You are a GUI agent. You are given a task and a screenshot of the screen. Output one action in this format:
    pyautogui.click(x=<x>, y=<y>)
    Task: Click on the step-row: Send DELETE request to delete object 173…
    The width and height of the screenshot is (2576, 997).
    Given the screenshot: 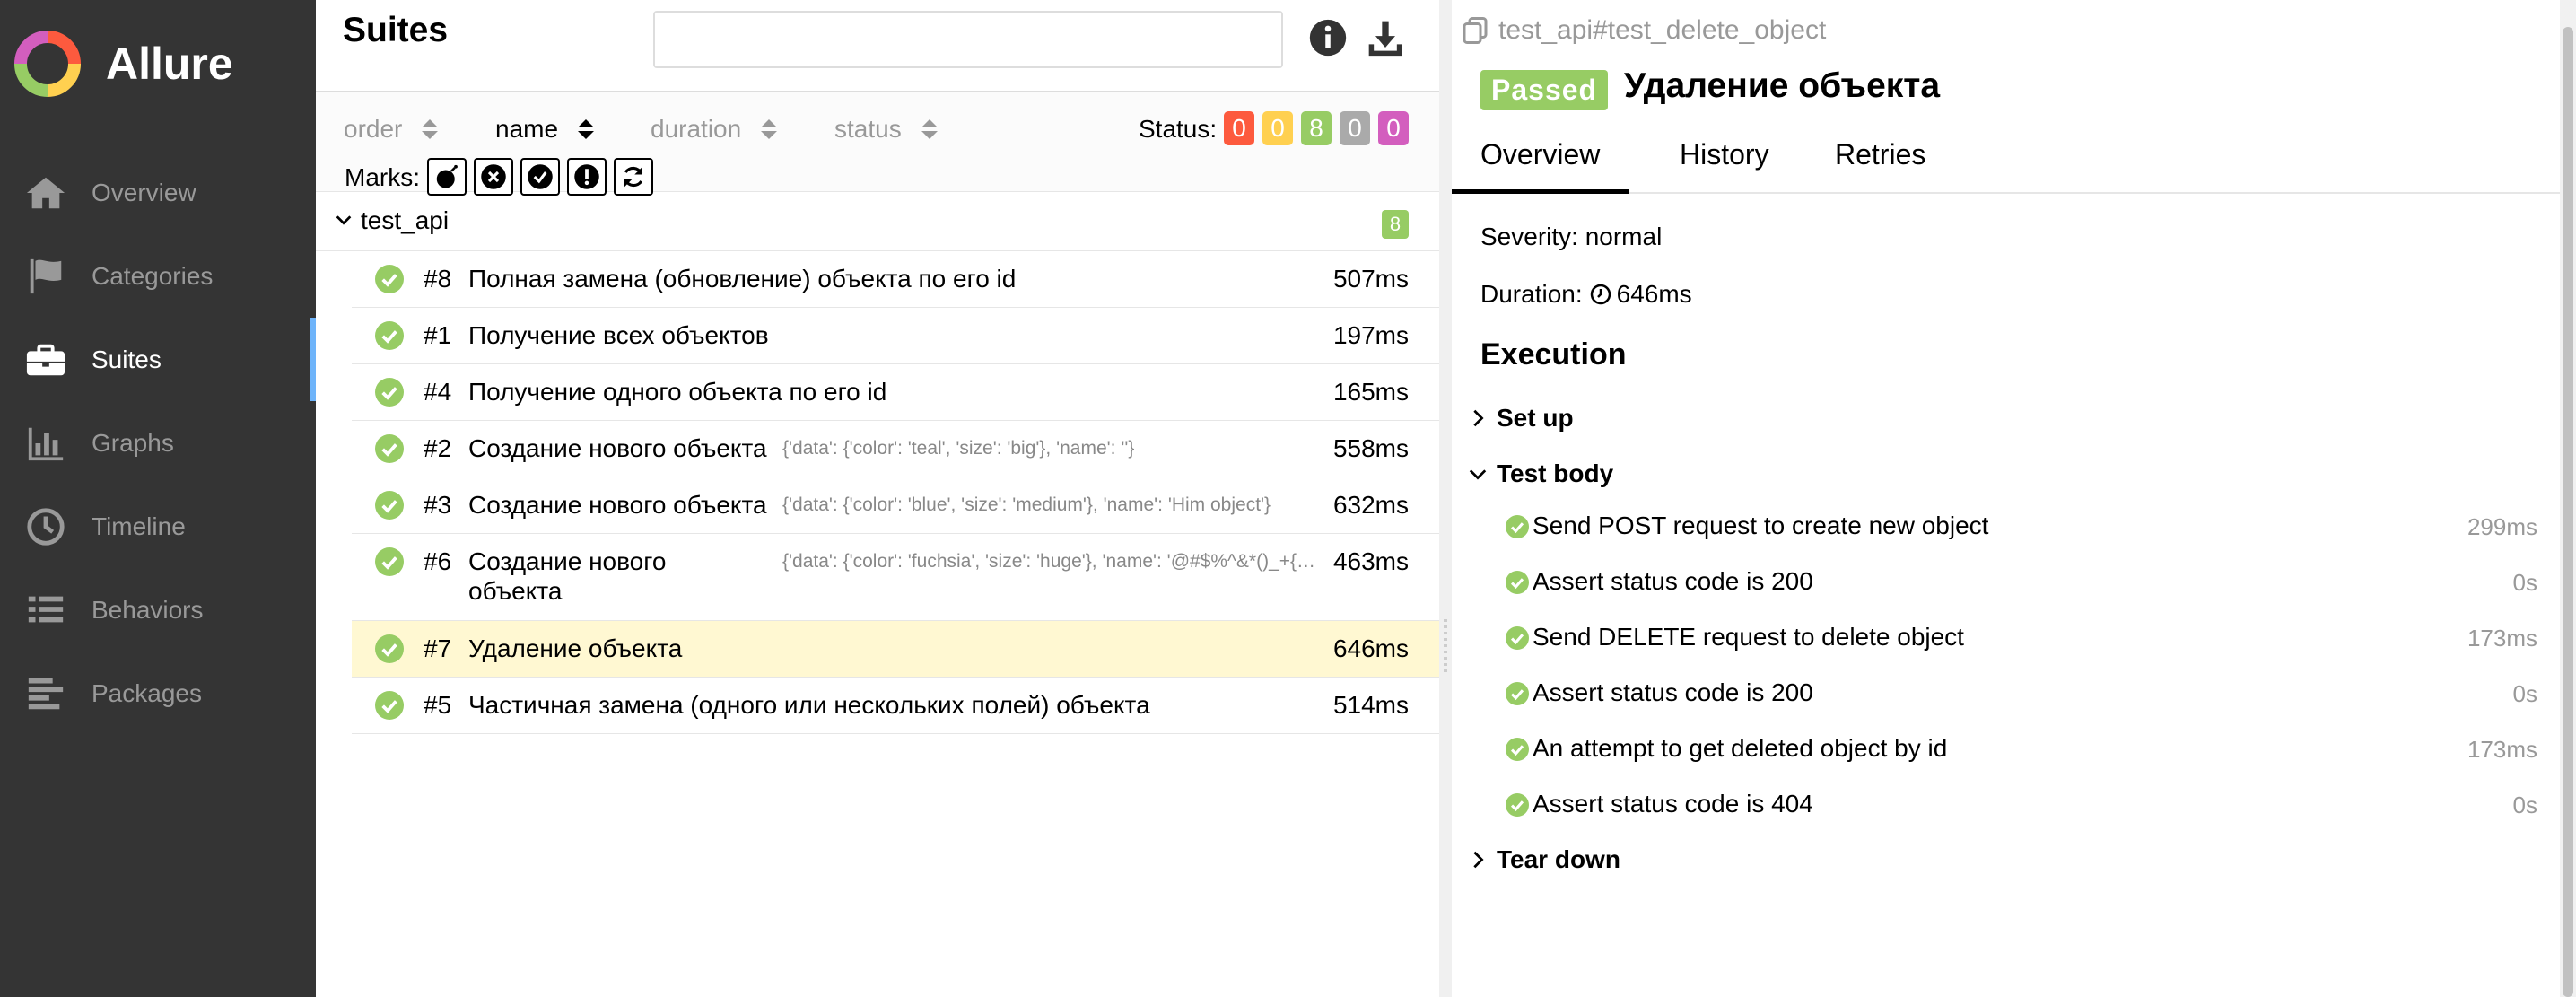 What is the action you would take?
    pyautogui.click(x=2022, y=639)
    